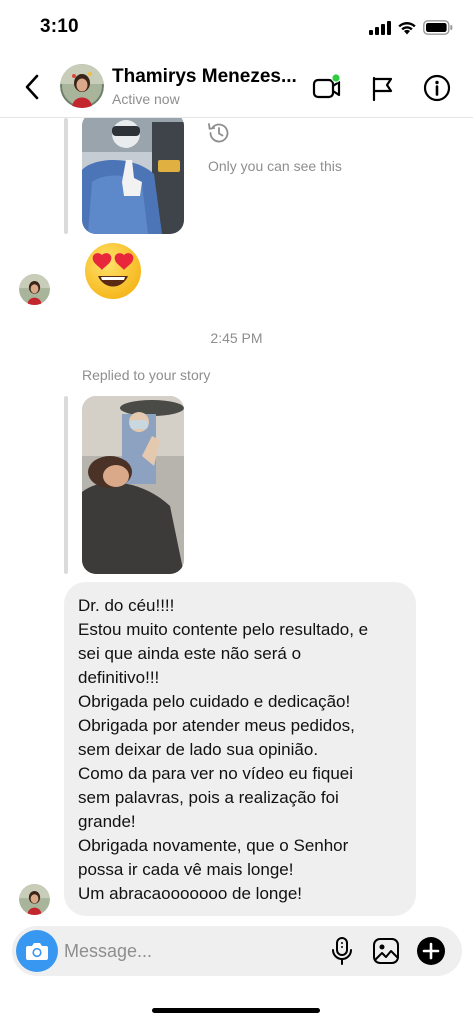 This screenshot has height=1024, width=473. I want to click on message-input, so click(164, 951).